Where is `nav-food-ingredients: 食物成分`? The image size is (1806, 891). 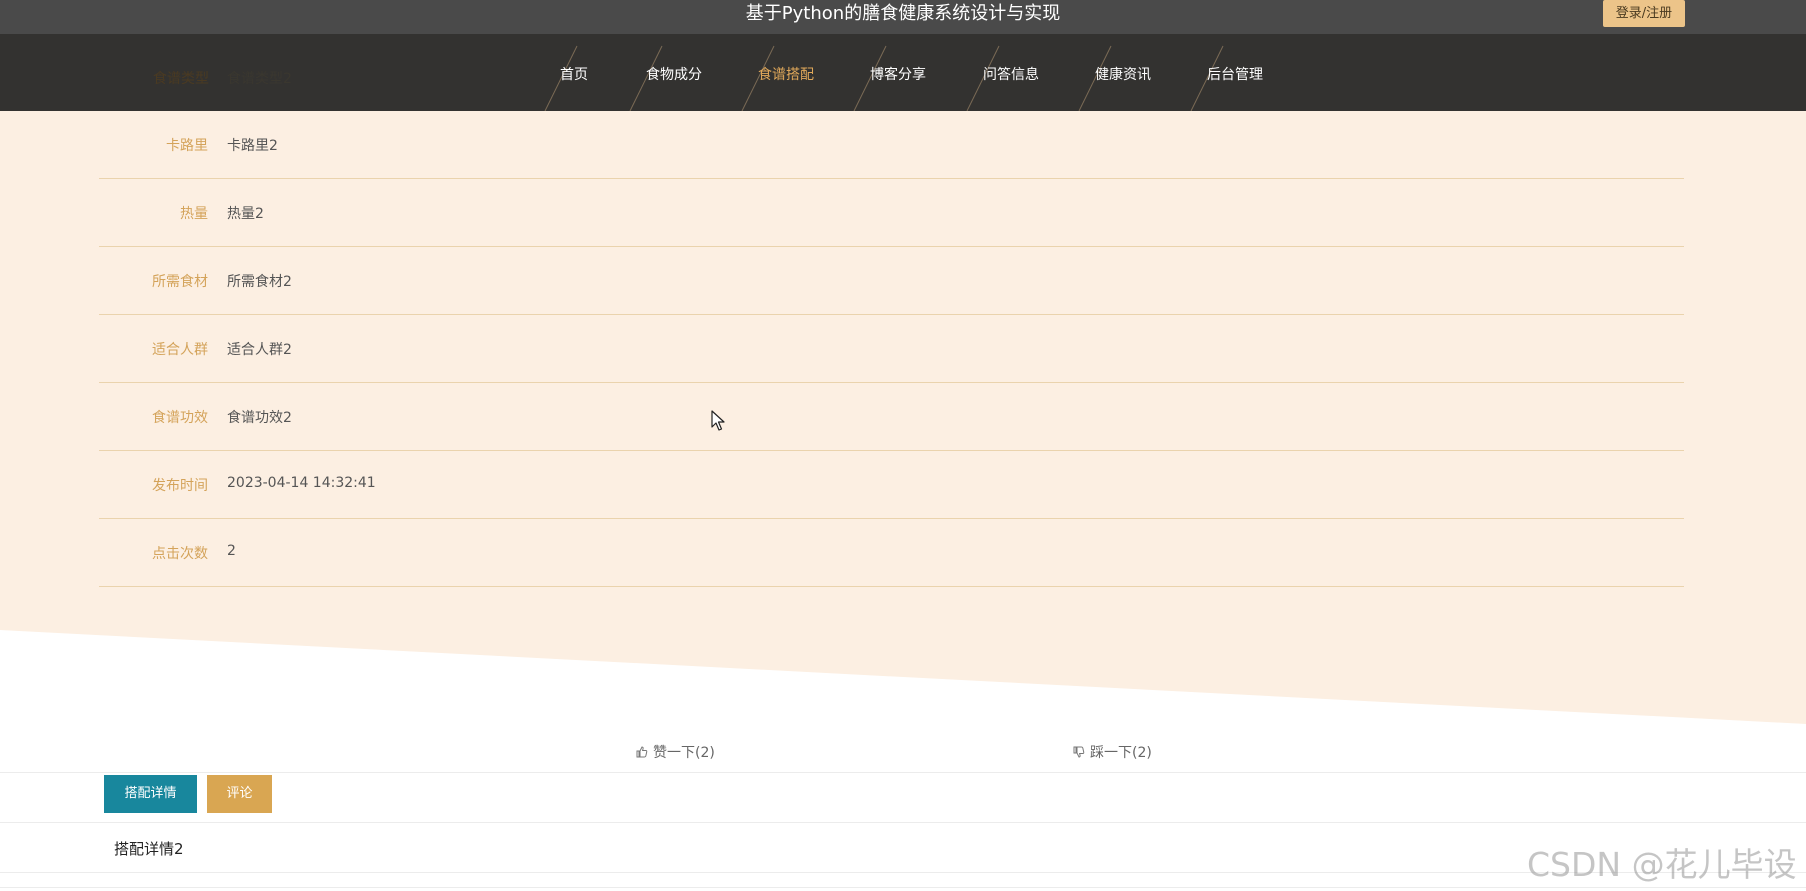
nav-food-ingredients: 食物成分 is located at coordinates (674, 74).